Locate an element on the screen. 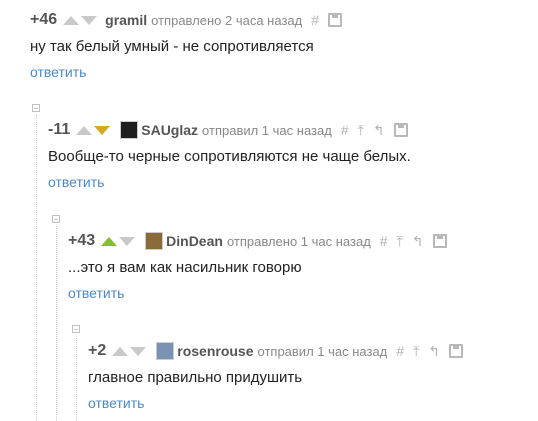 The image size is (538, 421). username: gramil is located at coordinates (126, 20).